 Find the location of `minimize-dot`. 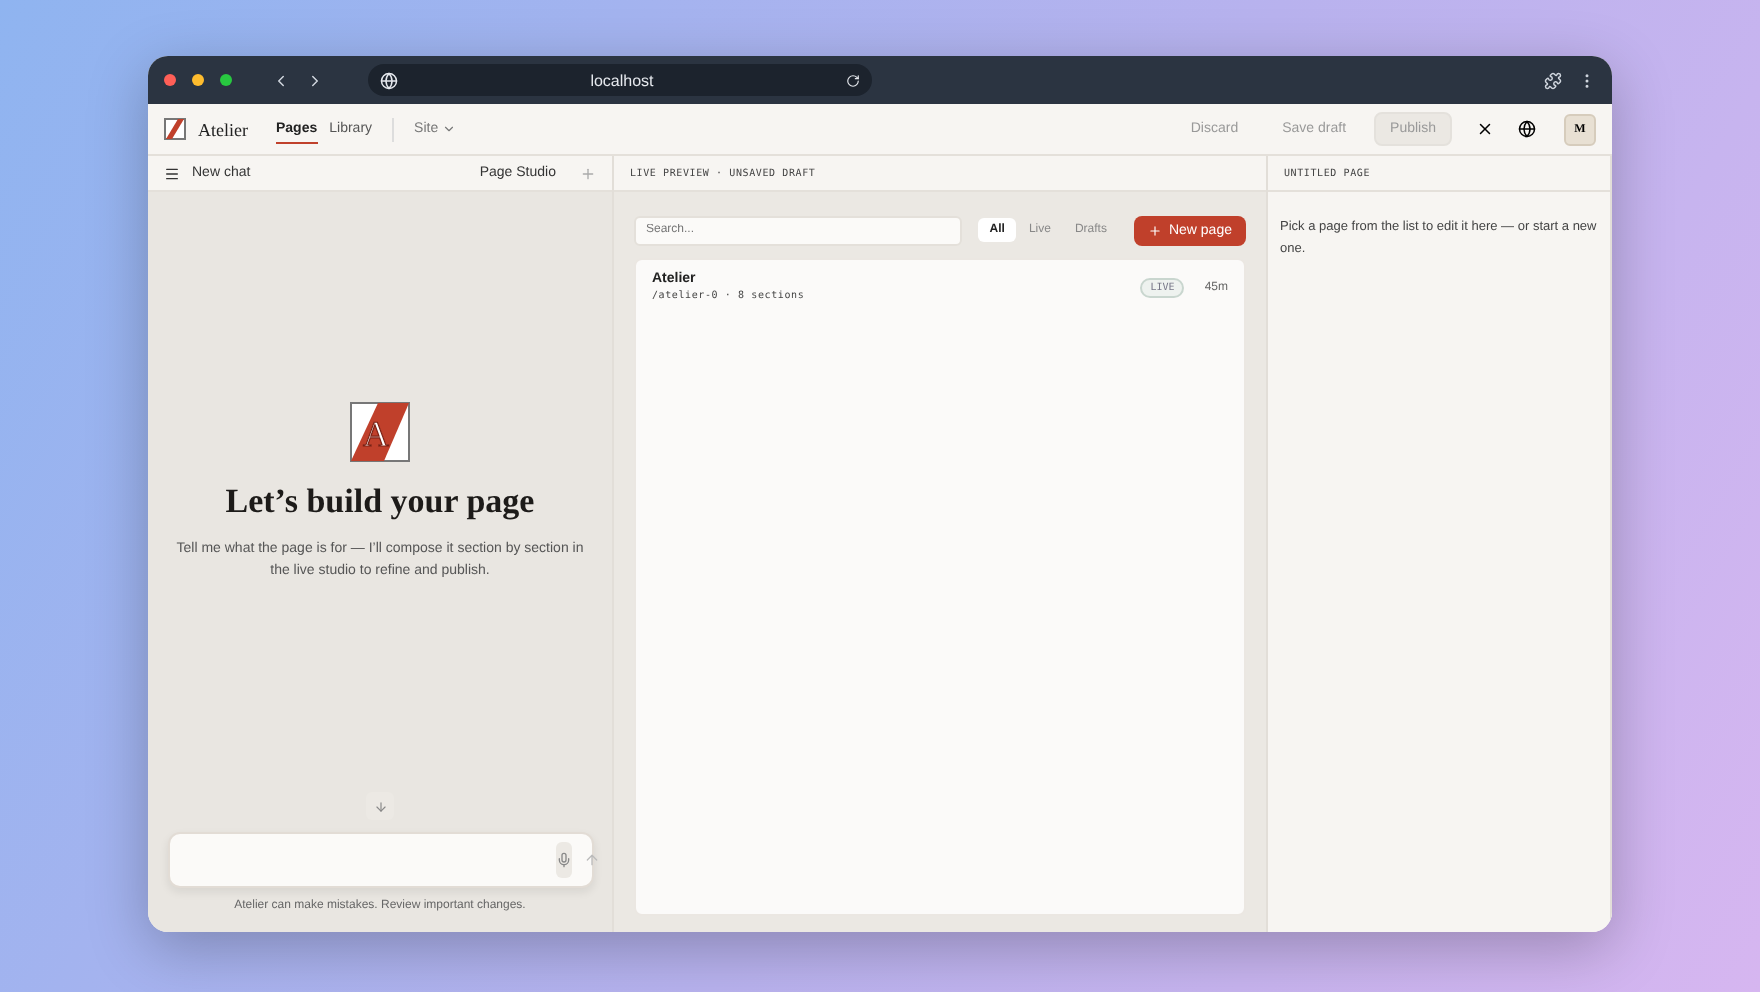

minimize-dot is located at coordinates (198, 80).